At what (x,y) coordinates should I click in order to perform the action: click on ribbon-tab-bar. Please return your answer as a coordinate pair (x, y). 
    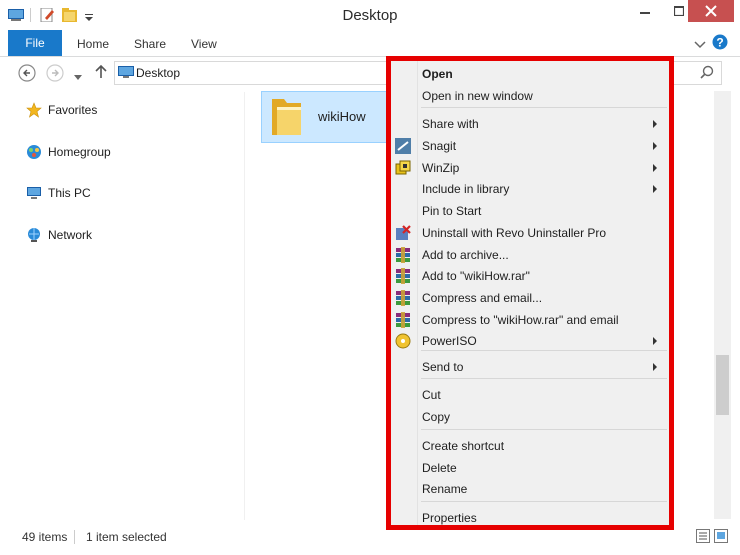
    Looking at the image, I should click on (370, 43).